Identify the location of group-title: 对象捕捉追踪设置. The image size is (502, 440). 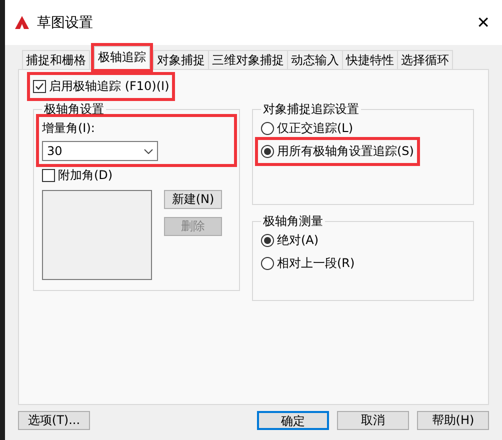
(311, 109).